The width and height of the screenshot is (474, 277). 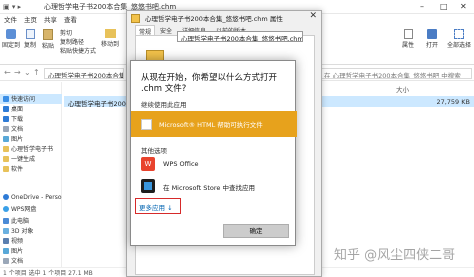 I want to click on properties-icon, so click(x=408, y=34).